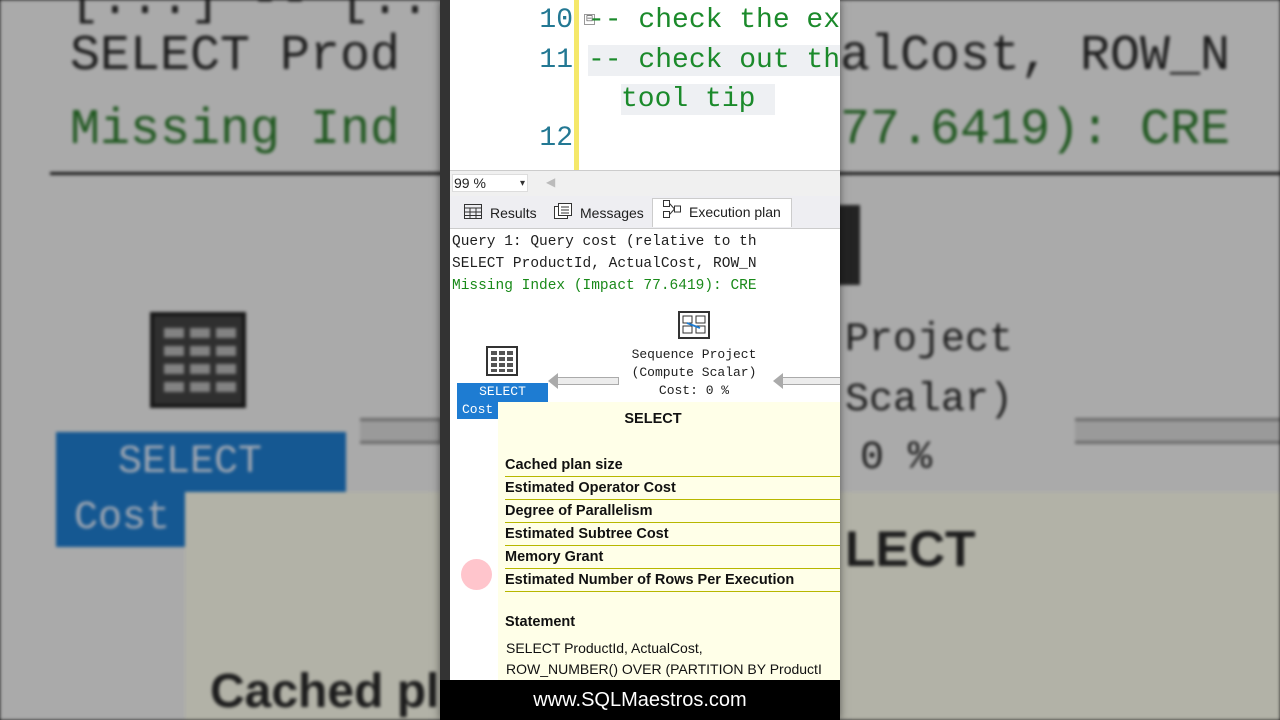 The image size is (1280, 720). I want to click on tooltip-statement-label: Statement, so click(540, 622).